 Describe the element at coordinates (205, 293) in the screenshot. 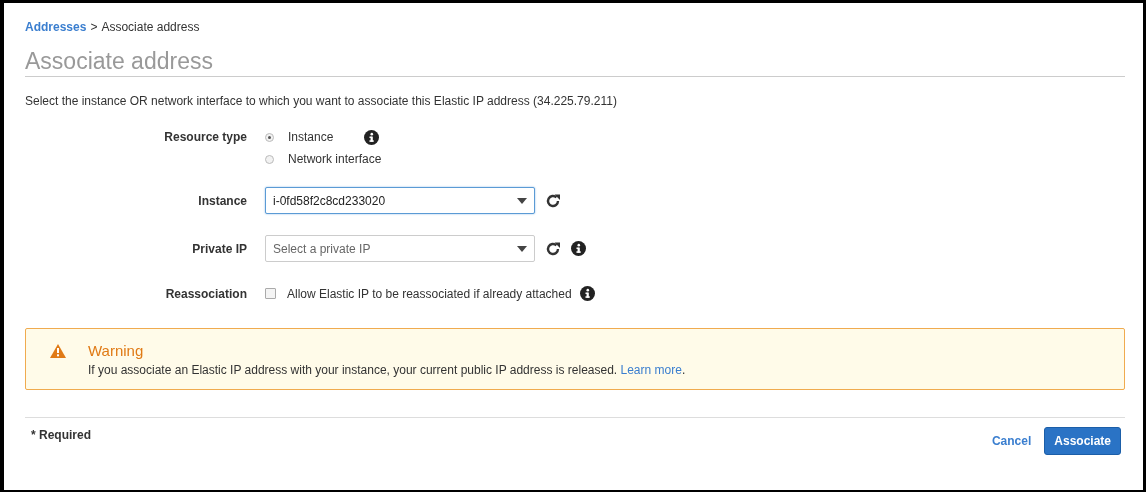

I see `field-label: Reassociation` at that location.